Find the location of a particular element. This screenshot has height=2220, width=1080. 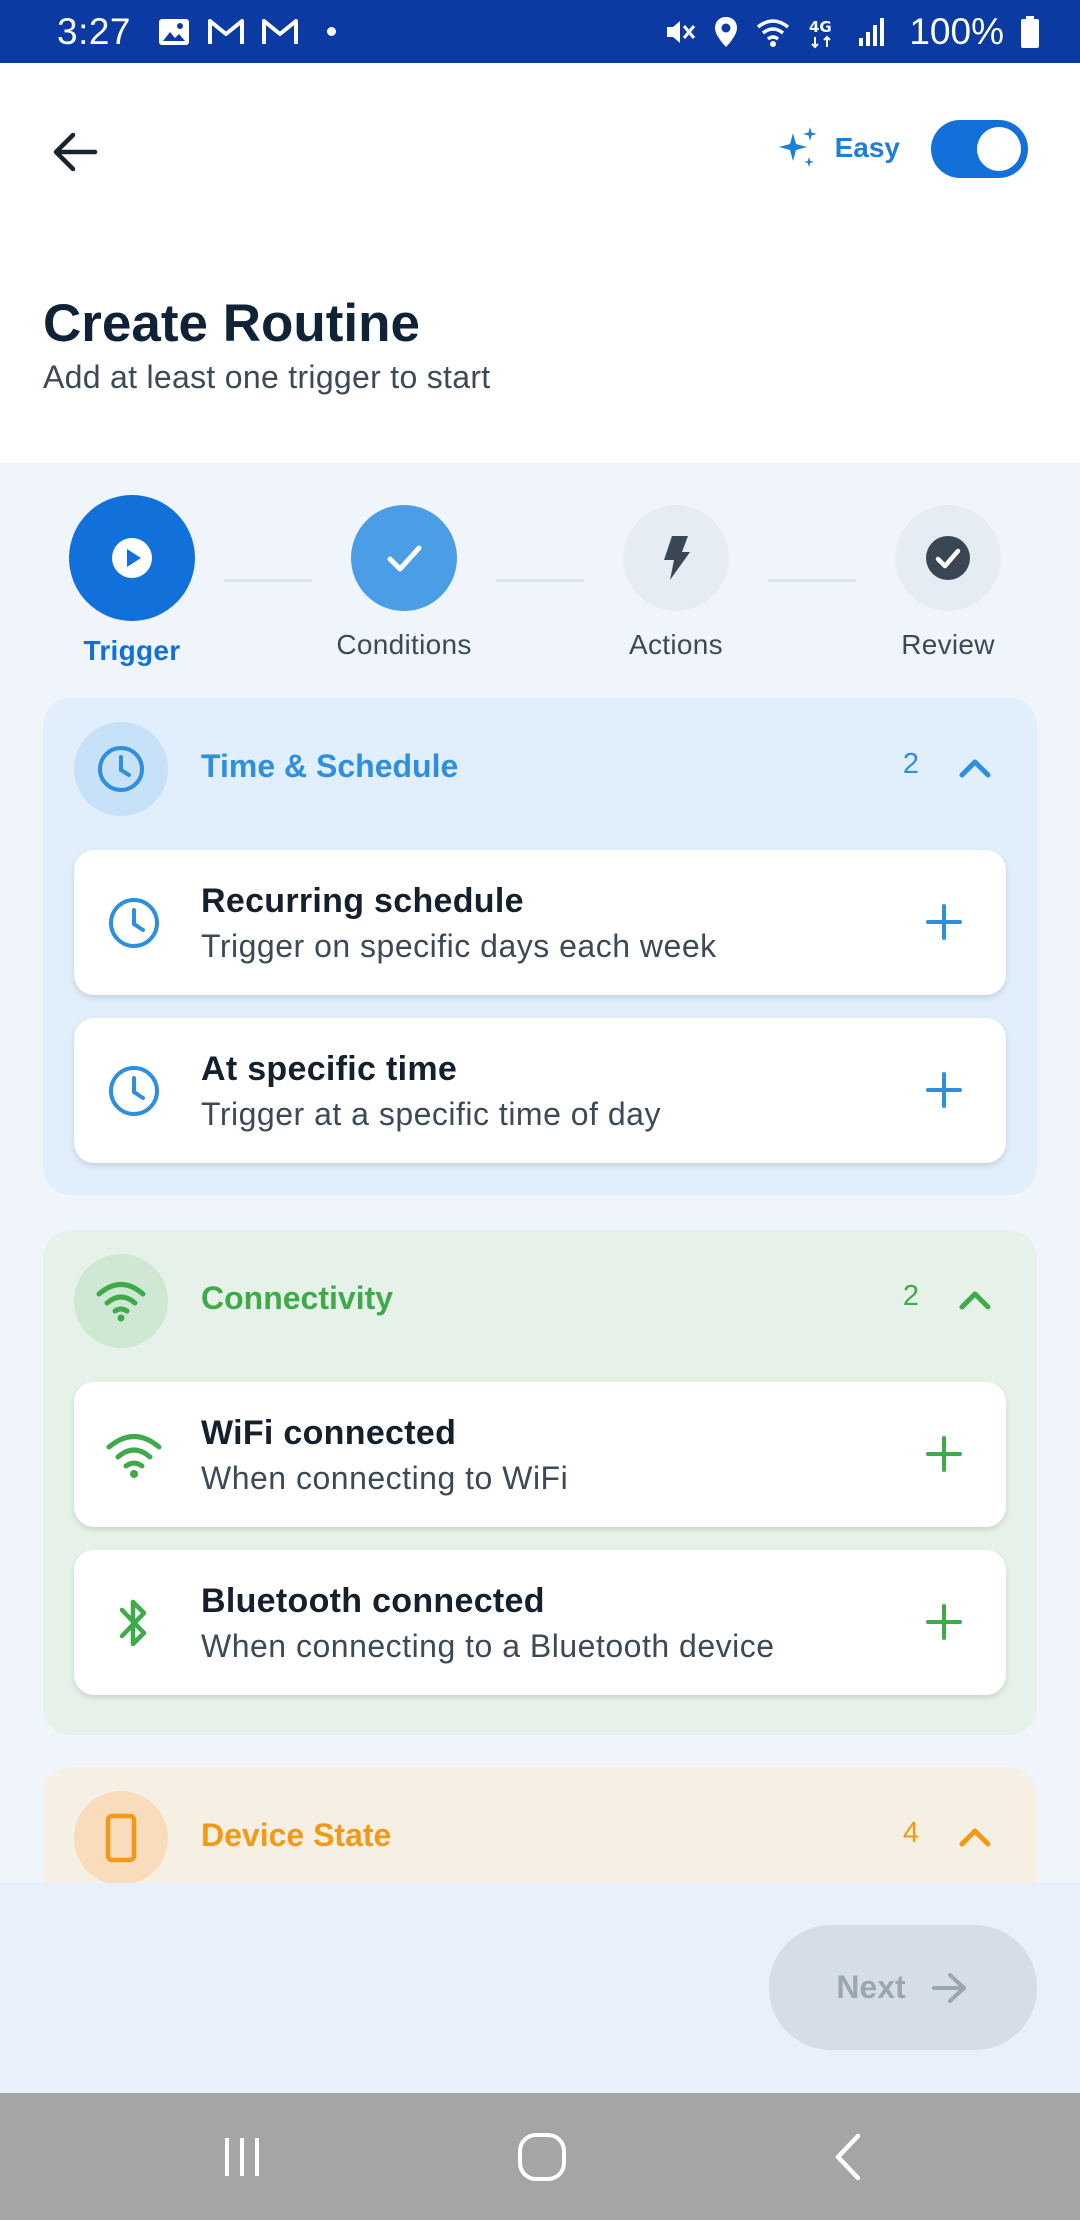

home-button is located at coordinates (542, 2157).